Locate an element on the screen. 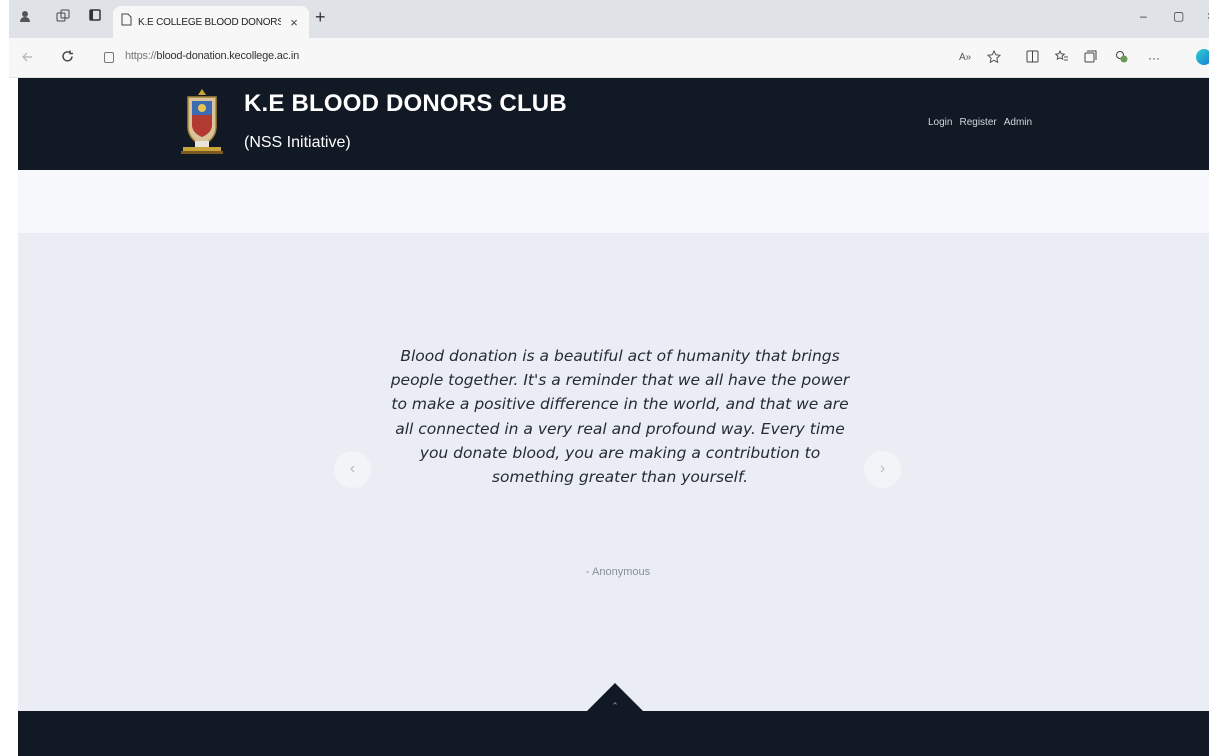 The width and height of the screenshot is (1209, 756). refresh-icon is located at coordinates (67, 58).